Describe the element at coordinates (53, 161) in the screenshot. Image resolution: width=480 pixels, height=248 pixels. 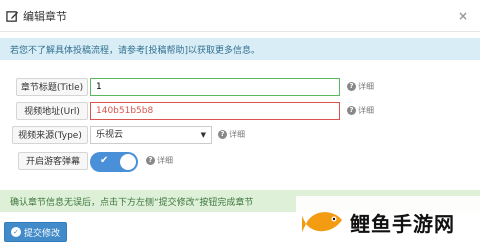
I see `danmaku-label: 开启游客弹幕` at that location.